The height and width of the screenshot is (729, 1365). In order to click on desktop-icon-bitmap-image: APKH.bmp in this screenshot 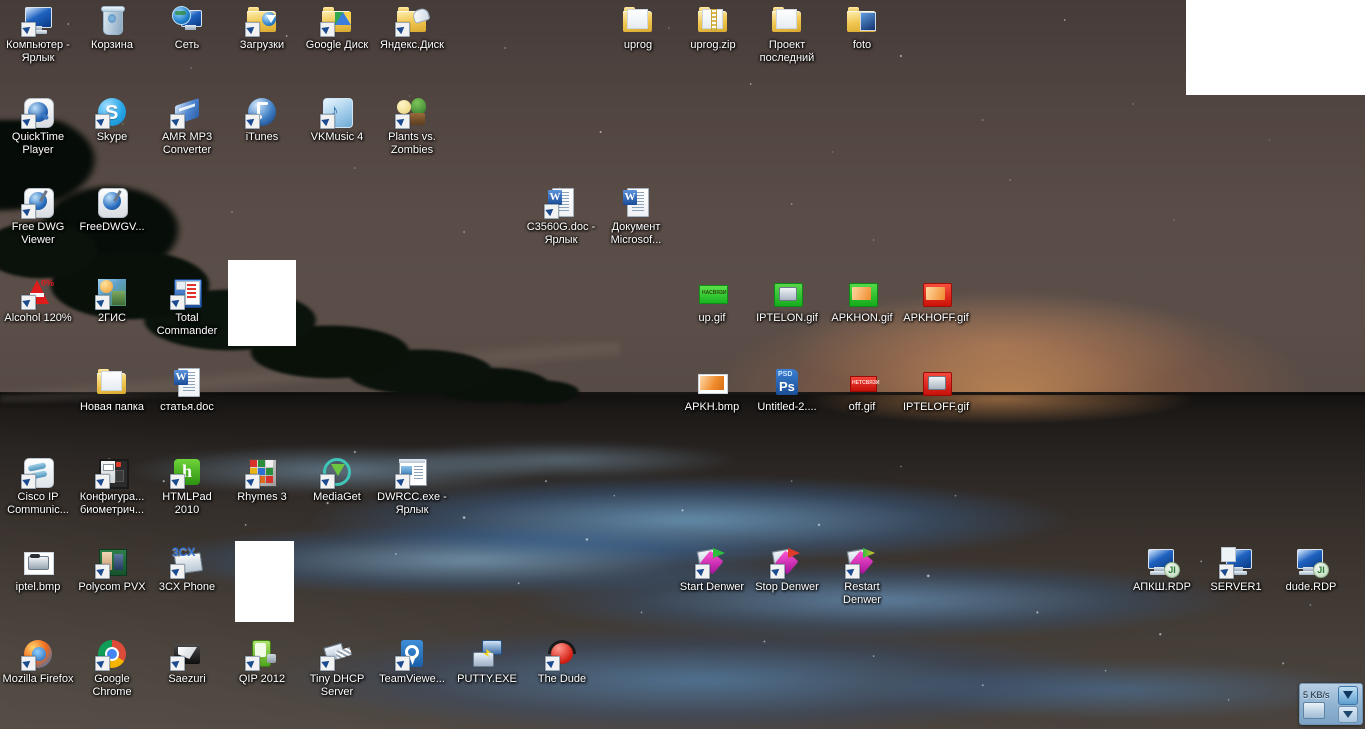, I will do `click(712, 390)`.